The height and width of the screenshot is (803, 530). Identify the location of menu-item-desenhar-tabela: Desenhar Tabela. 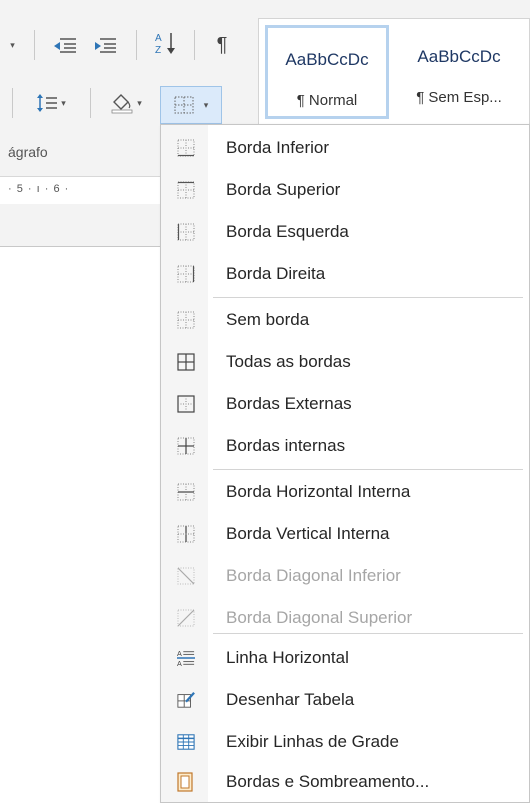
(345, 700).